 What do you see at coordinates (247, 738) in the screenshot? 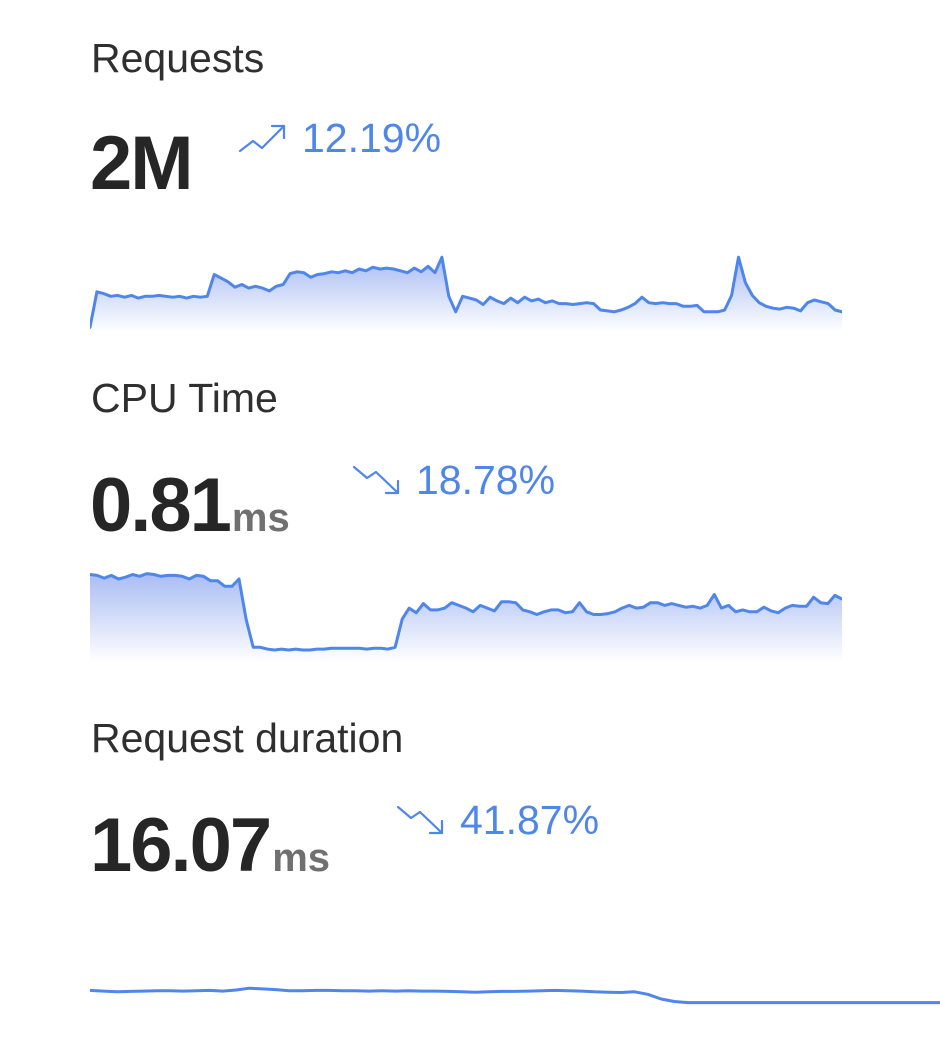
I see `metric-title: Request duration` at bounding box center [247, 738].